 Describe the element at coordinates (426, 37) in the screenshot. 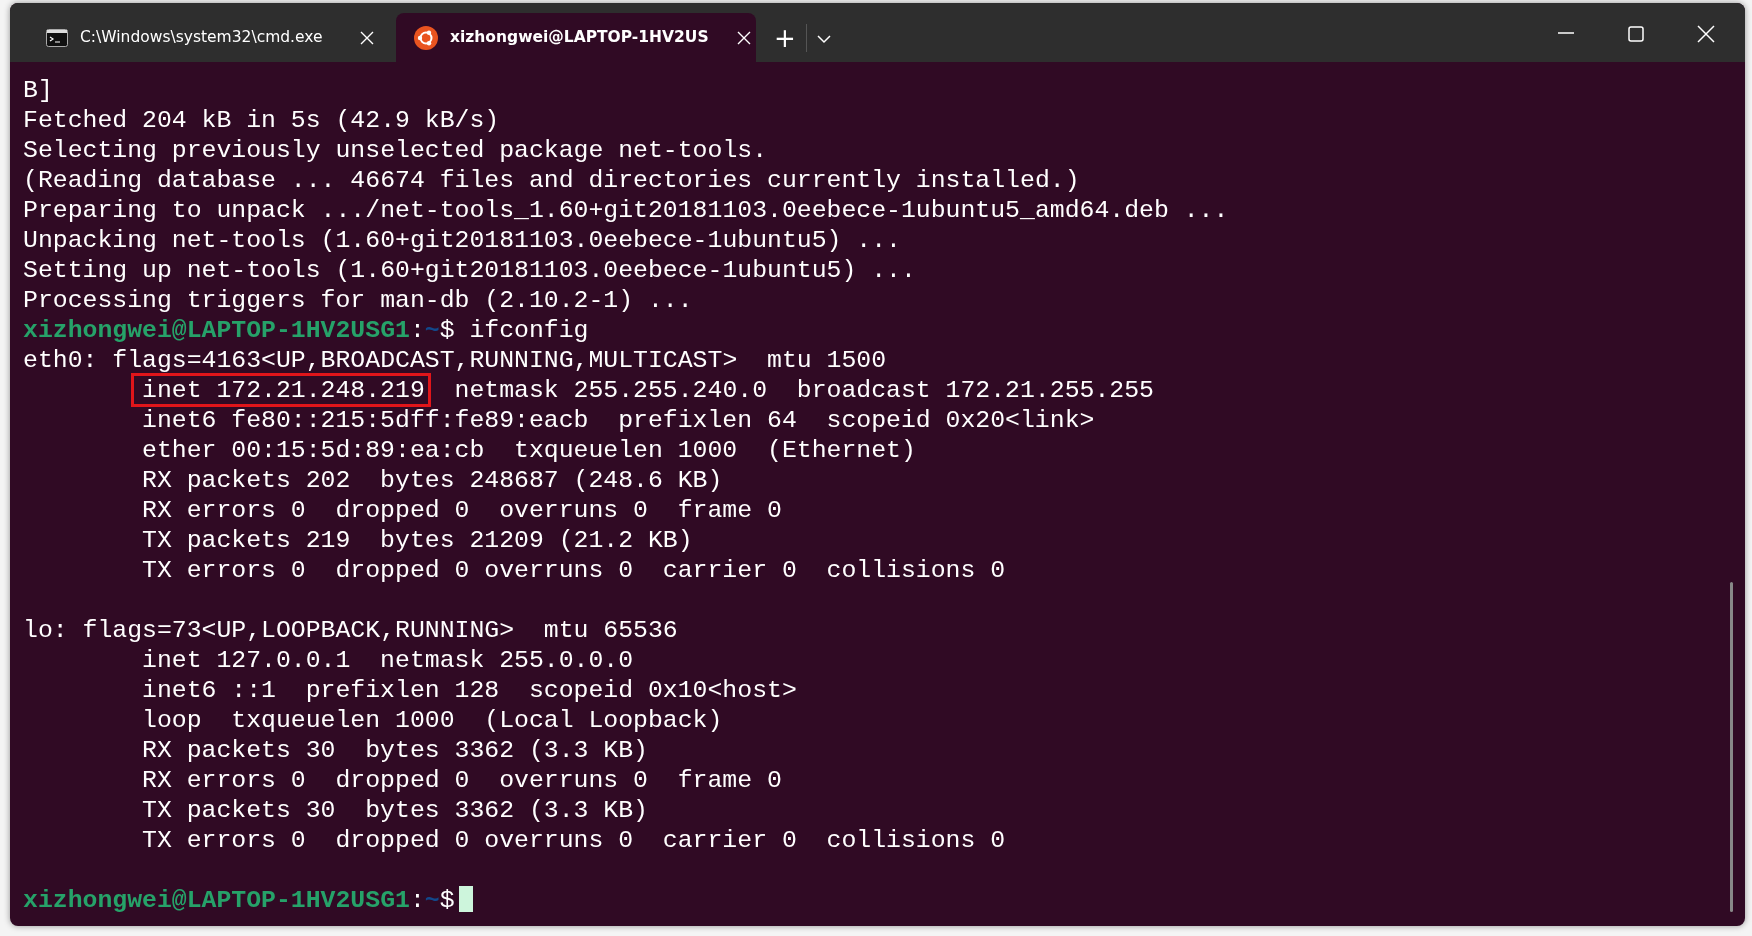

I see `ubuntu-icon` at that location.